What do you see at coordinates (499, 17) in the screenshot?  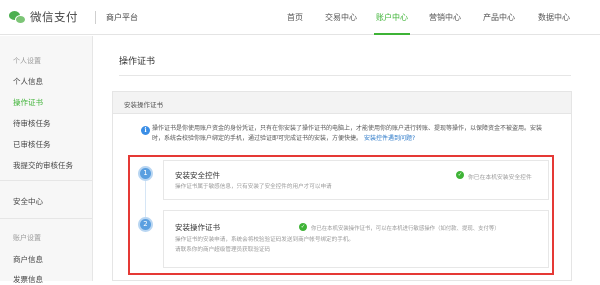 I see `nav-product-center: 产品中心` at bounding box center [499, 17].